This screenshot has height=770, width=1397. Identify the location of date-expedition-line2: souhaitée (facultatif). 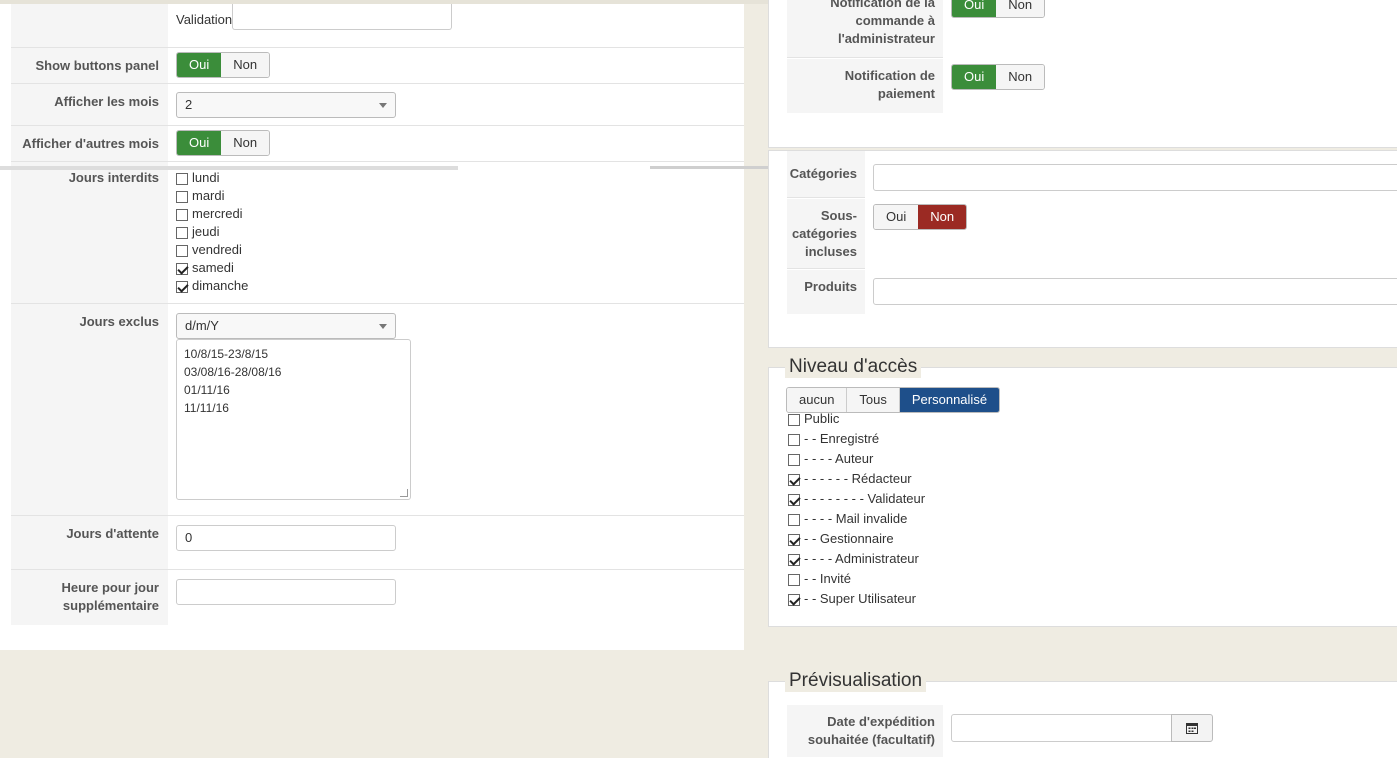
(871, 739).